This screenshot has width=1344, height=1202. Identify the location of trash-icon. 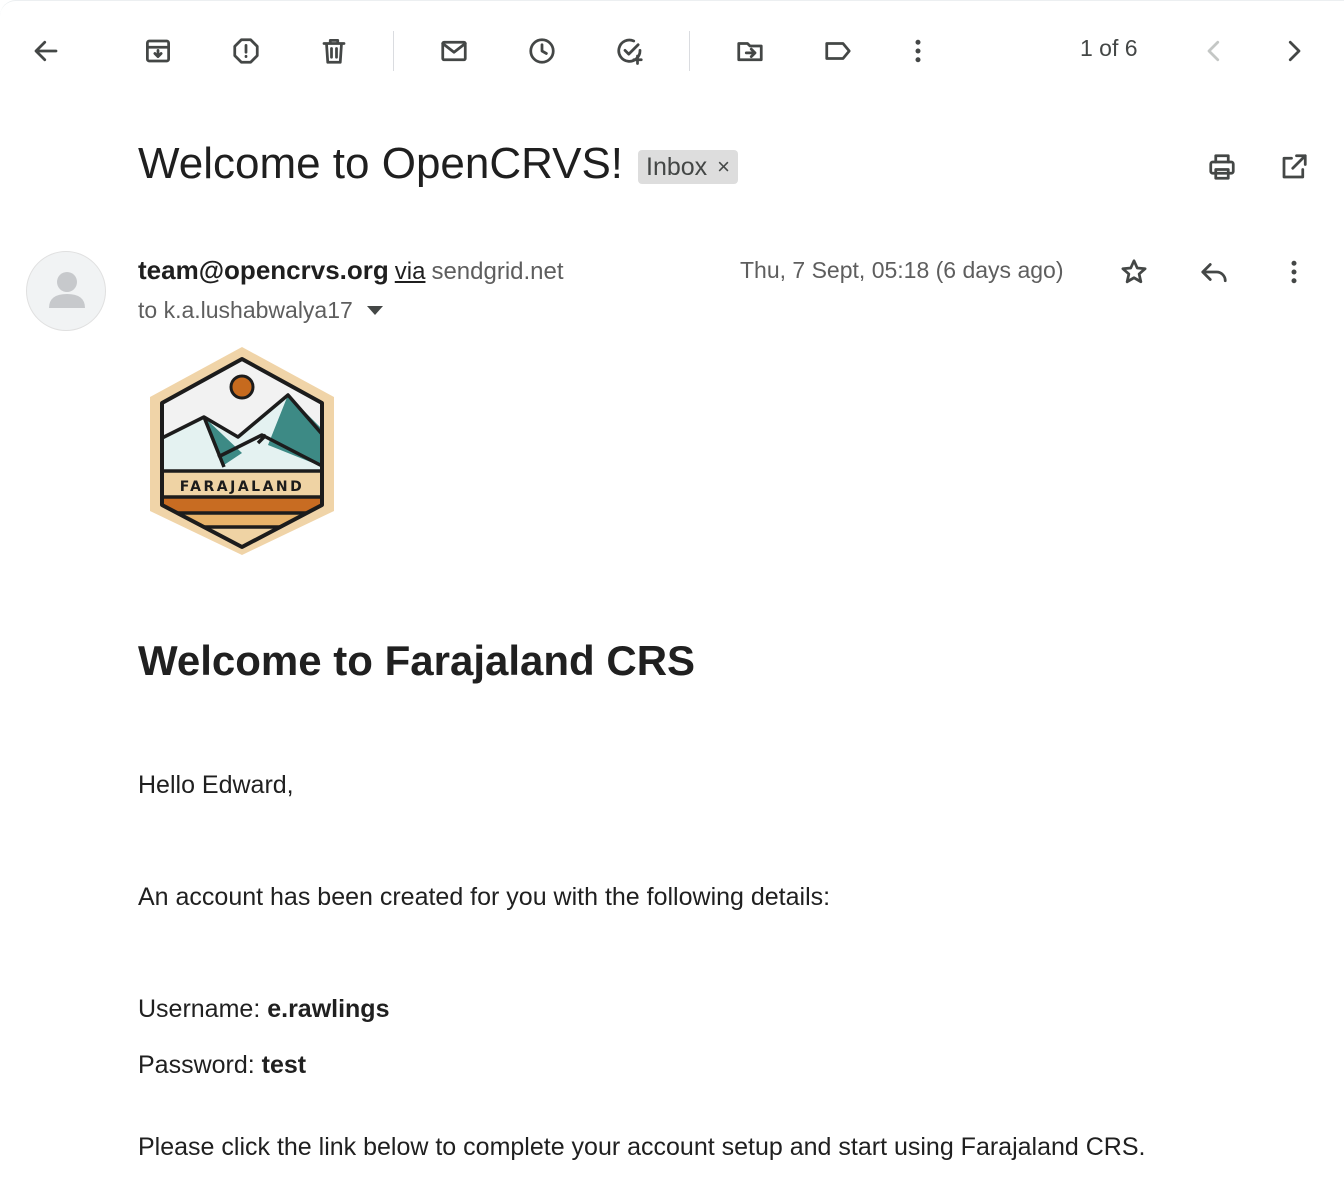
(334, 51).